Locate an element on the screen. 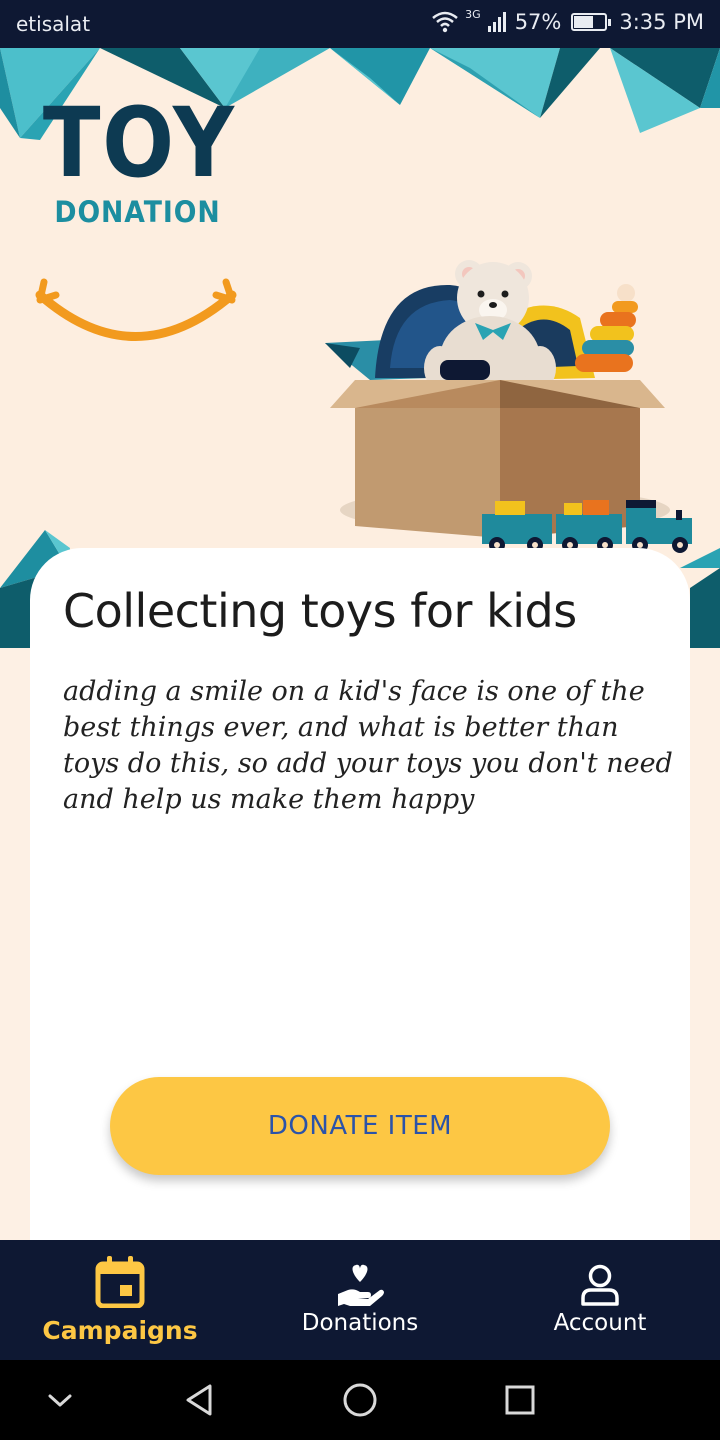 This screenshot has height=1440, width=720. nav-item-donations: Donations is located at coordinates (360, 1300).